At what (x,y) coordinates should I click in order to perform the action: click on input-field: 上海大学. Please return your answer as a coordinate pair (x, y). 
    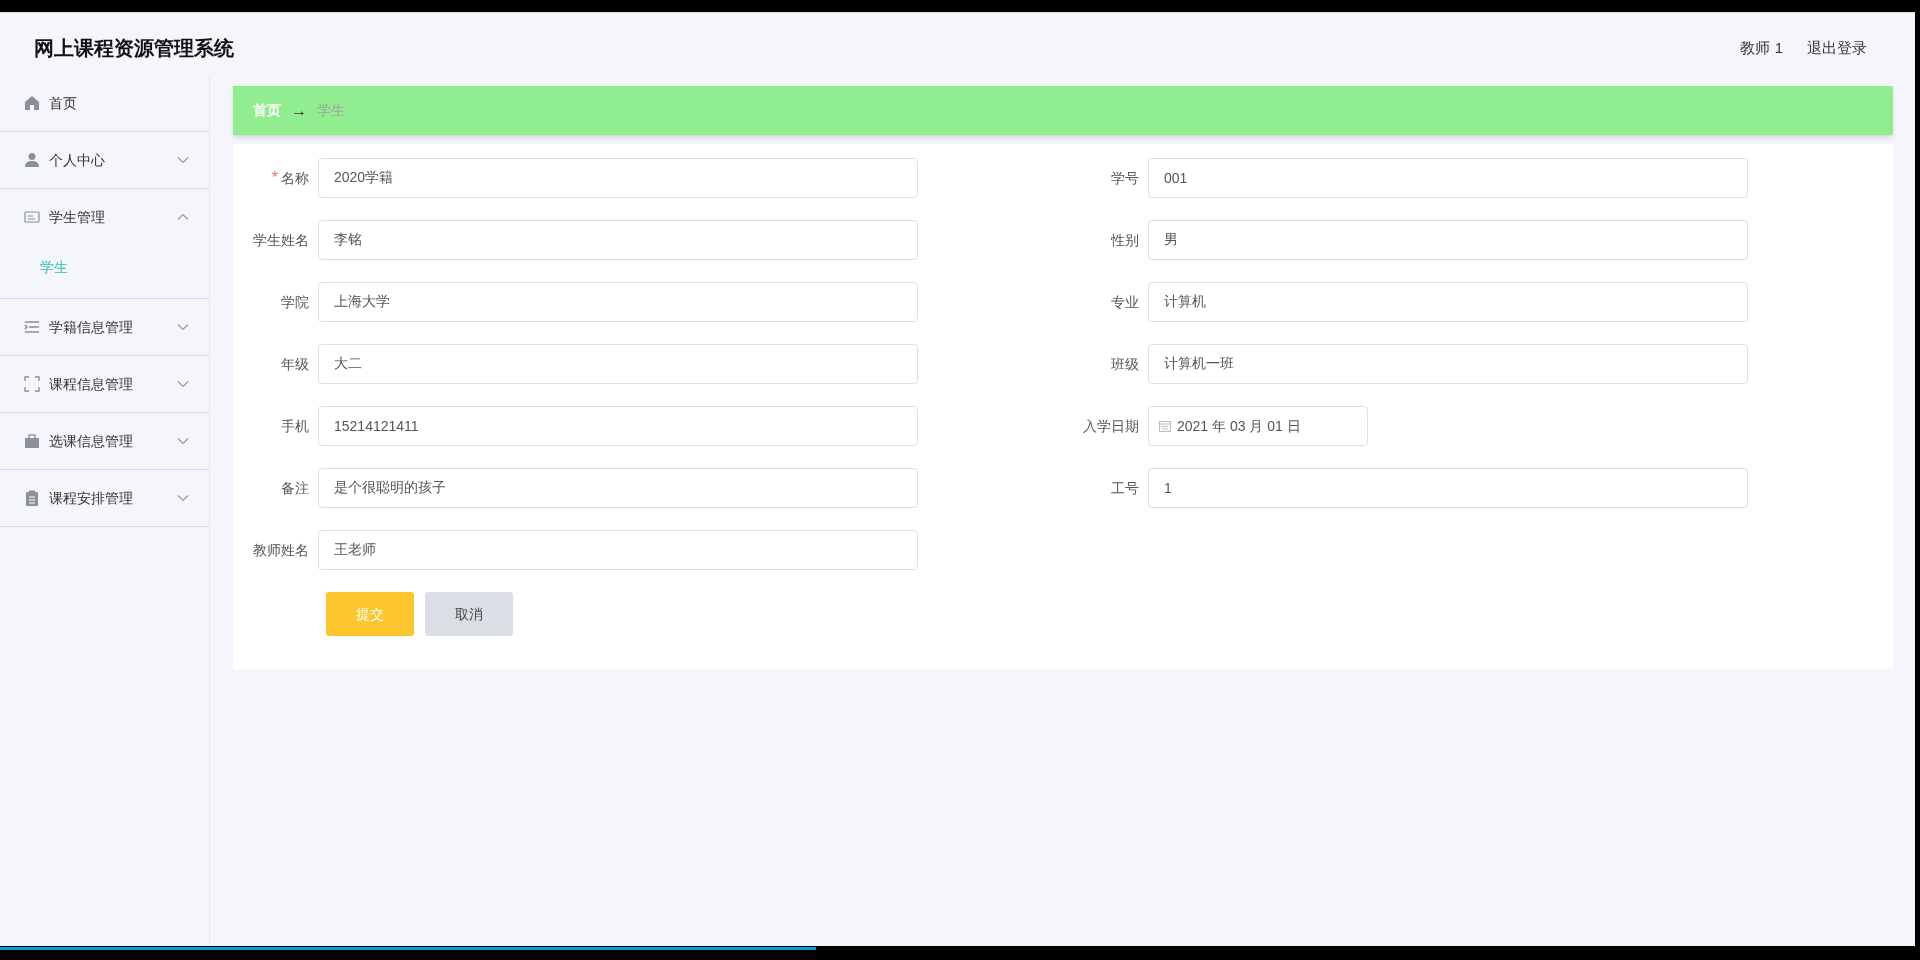
    Looking at the image, I should click on (618, 302).